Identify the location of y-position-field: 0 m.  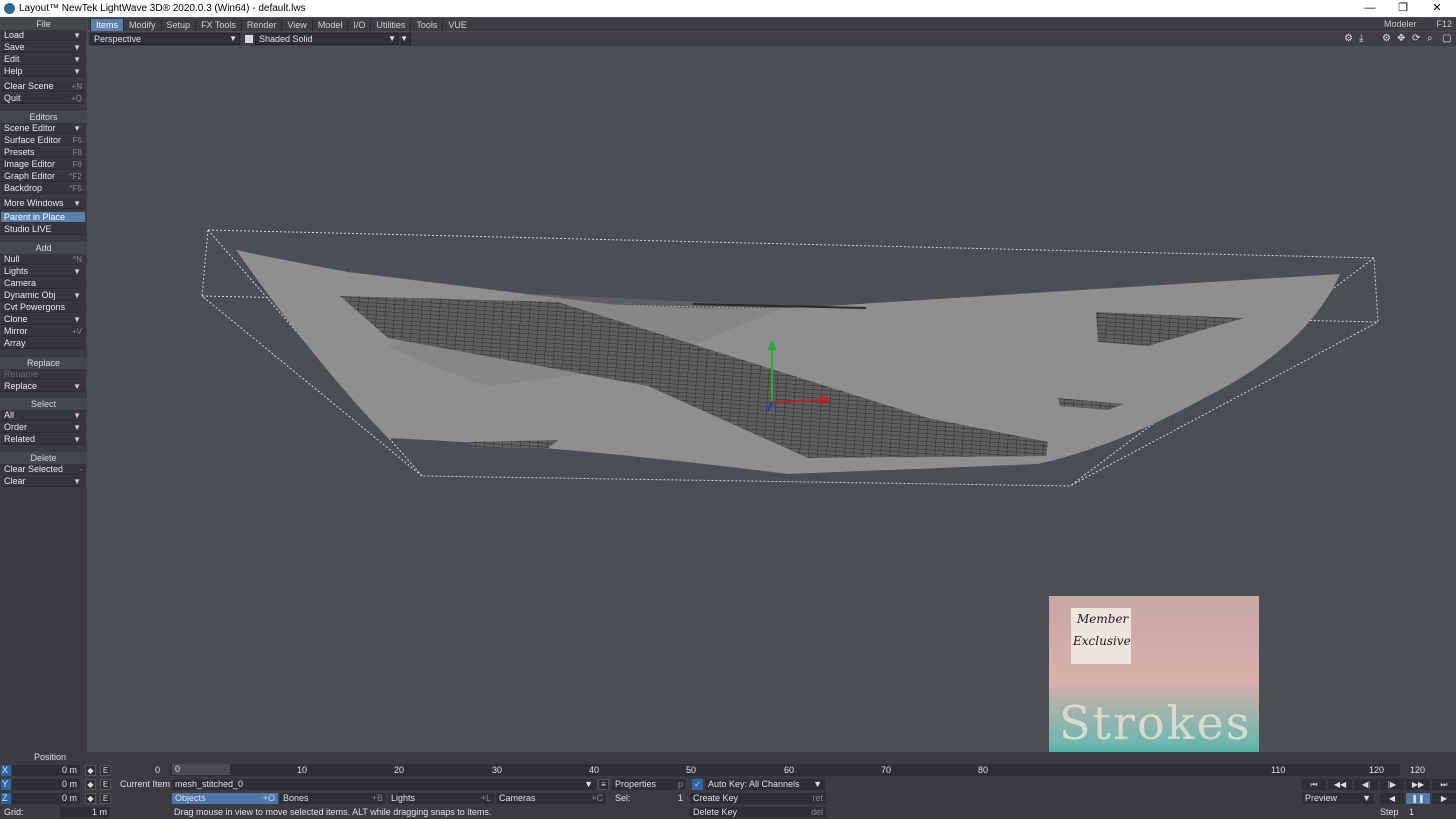
(46, 784).